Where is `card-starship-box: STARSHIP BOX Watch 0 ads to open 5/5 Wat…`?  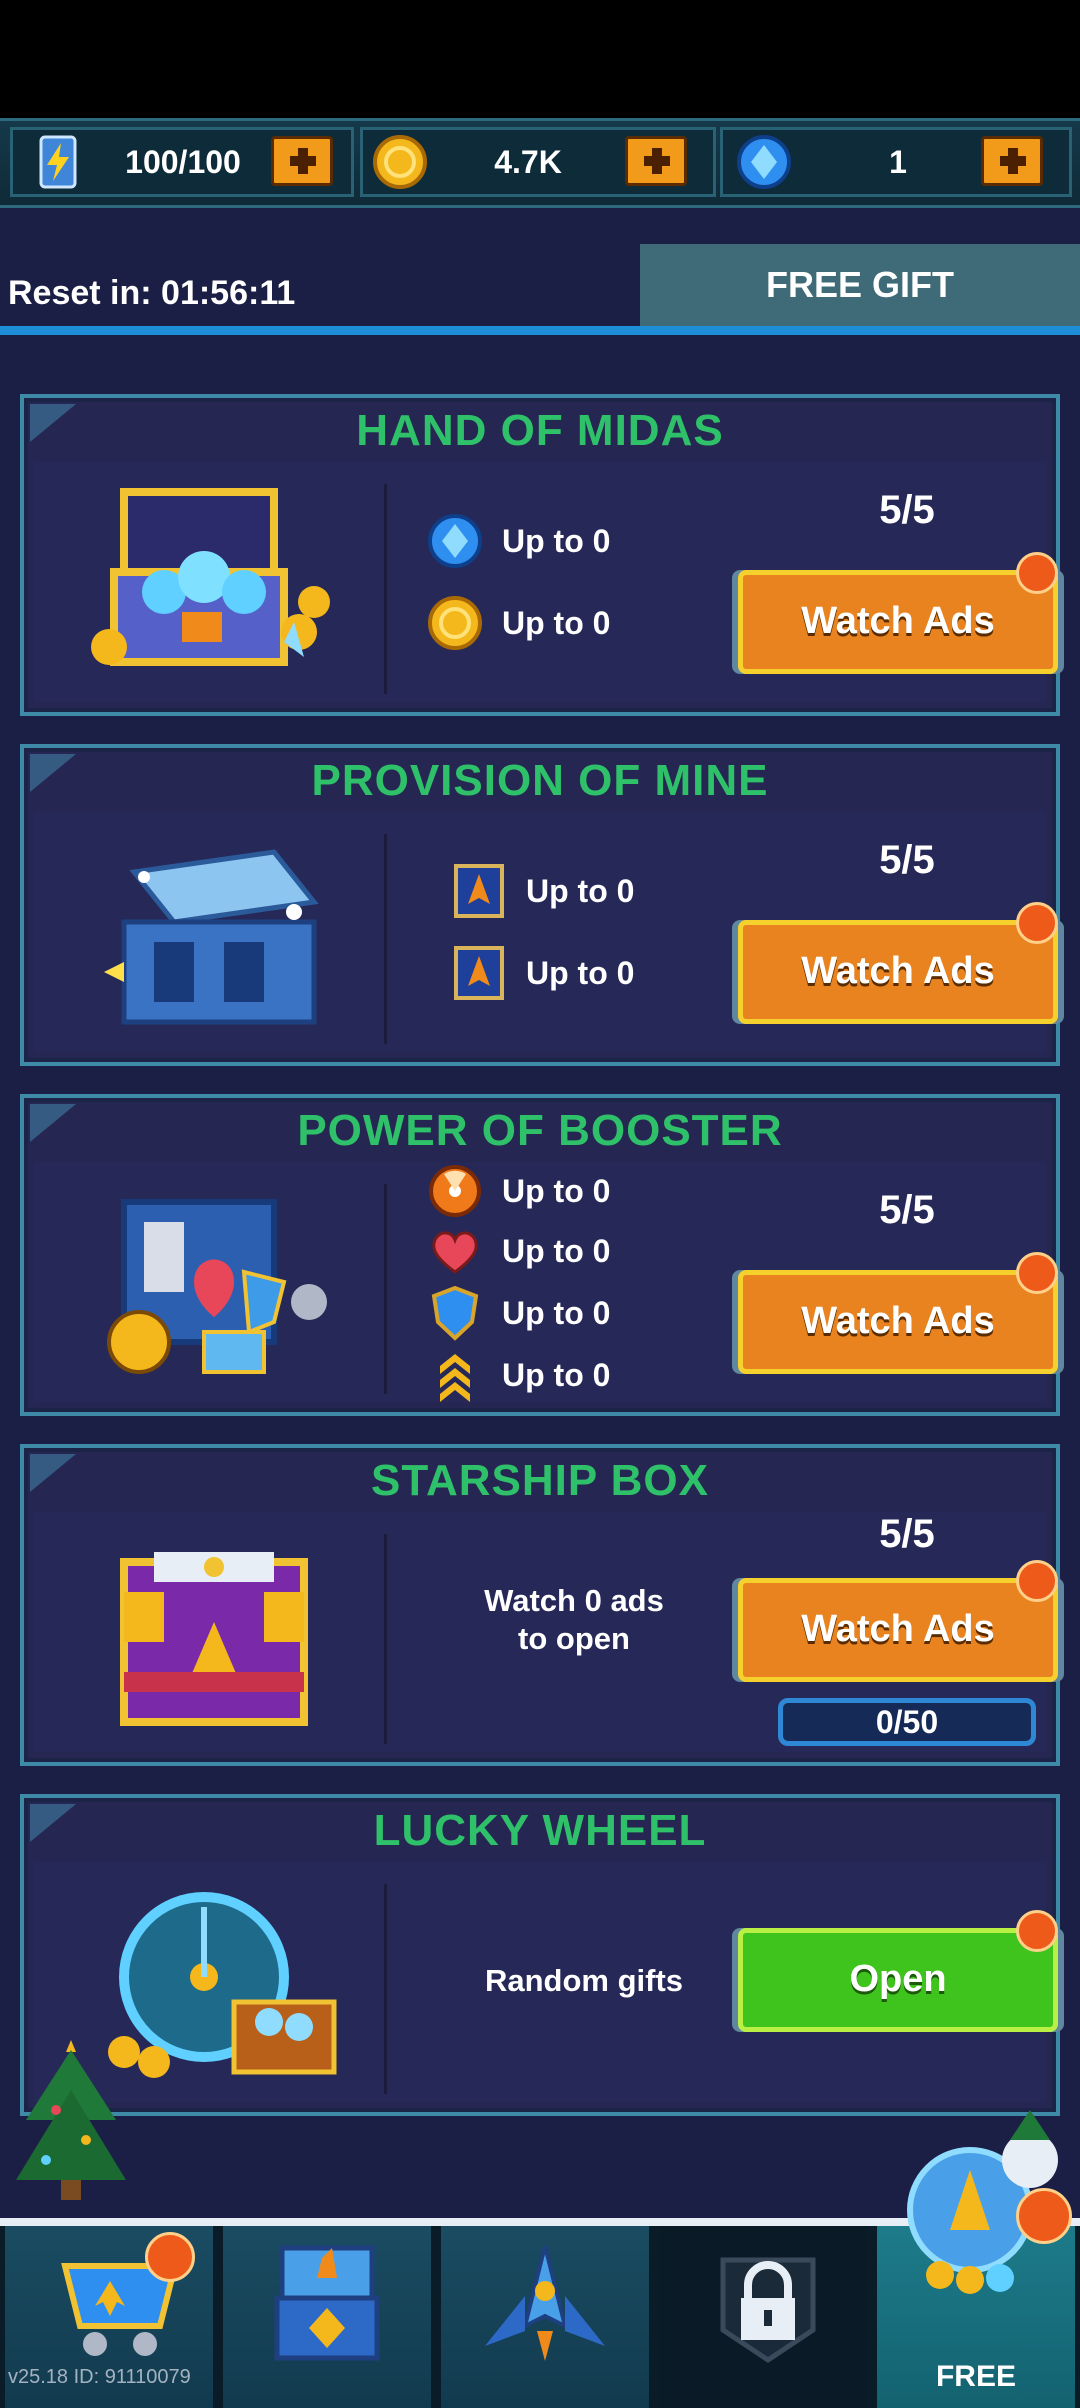
card-starship-box: STARSHIP BOX Watch 0 ads to open 5/5 Wat… is located at coordinates (540, 1605).